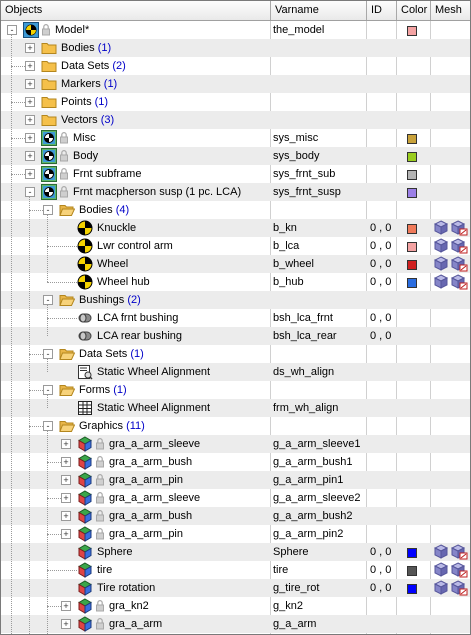  I want to click on tree-row: + gra_kn2 g_kn2, so click(235, 606).